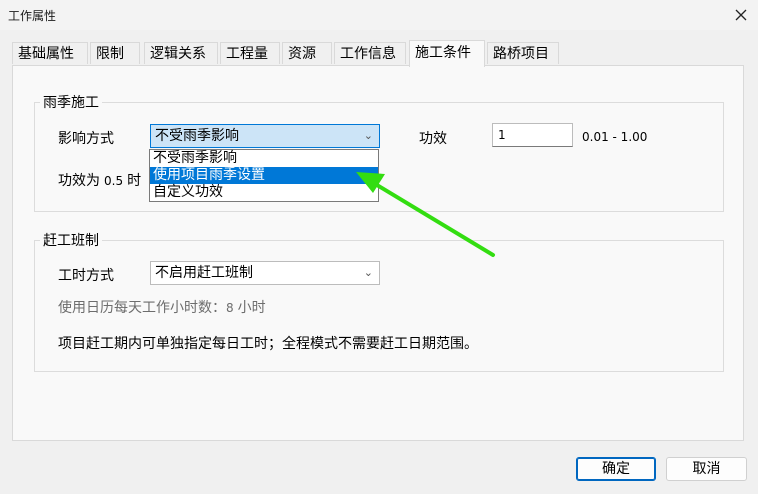 The image size is (758, 494). What do you see at coordinates (264, 192) in the screenshot?
I see `dropdown-option-custom-efficiency: 自定义功效` at bounding box center [264, 192].